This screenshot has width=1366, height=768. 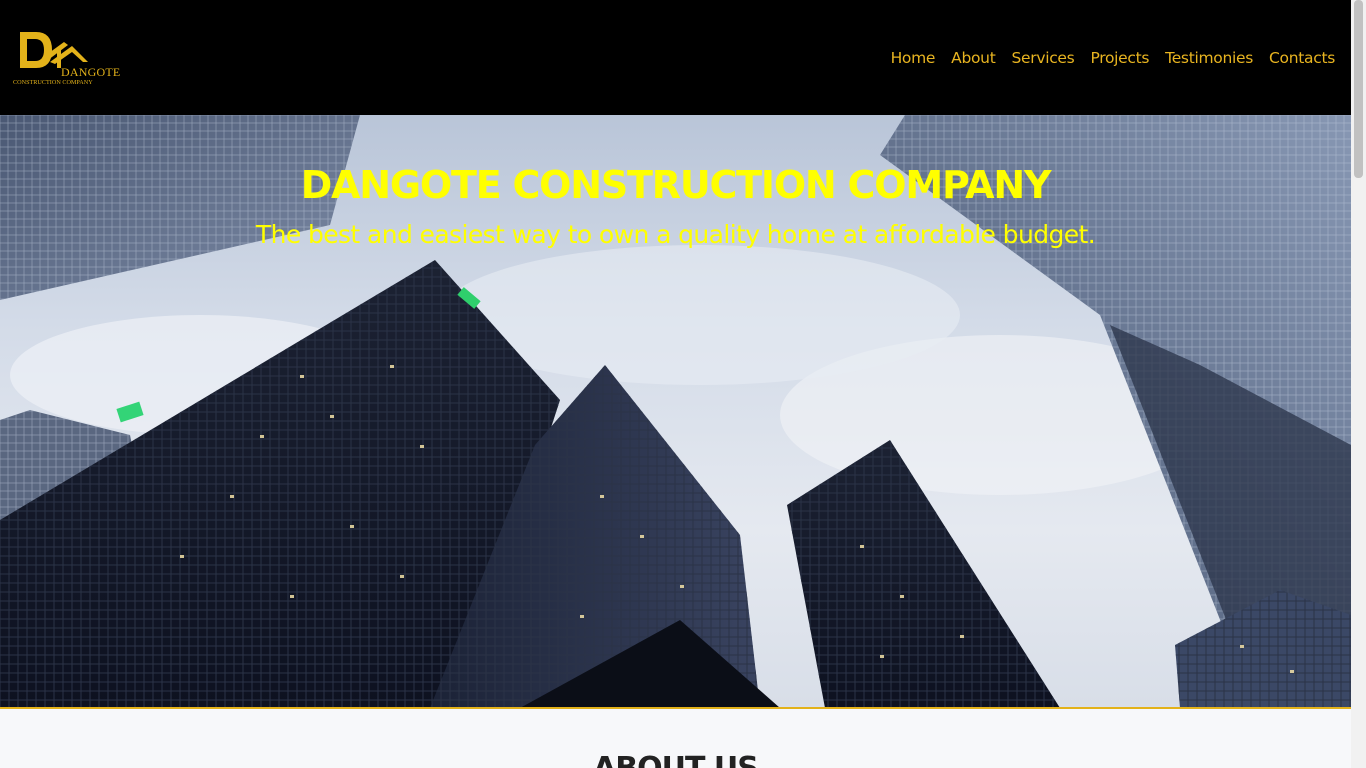 What do you see at coordinates (66, 58) in the screenshot?
I see `brand-logo: DANGOTE CONSTRUCTION COMPANY` at bounding box center [66, 58].